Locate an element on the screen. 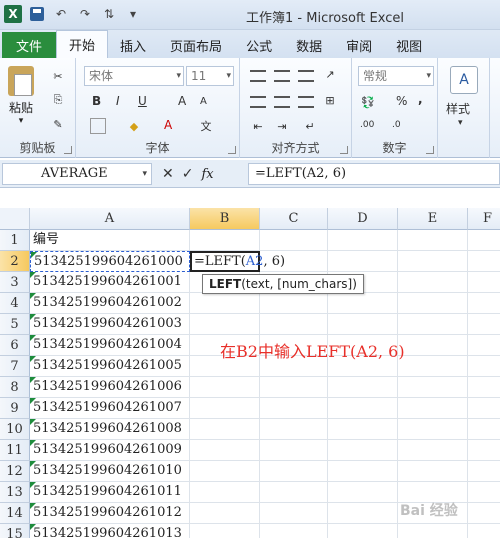 The height and width of the screenshot is (538, 500). cell-e4 is located at coordinates (433, 303).